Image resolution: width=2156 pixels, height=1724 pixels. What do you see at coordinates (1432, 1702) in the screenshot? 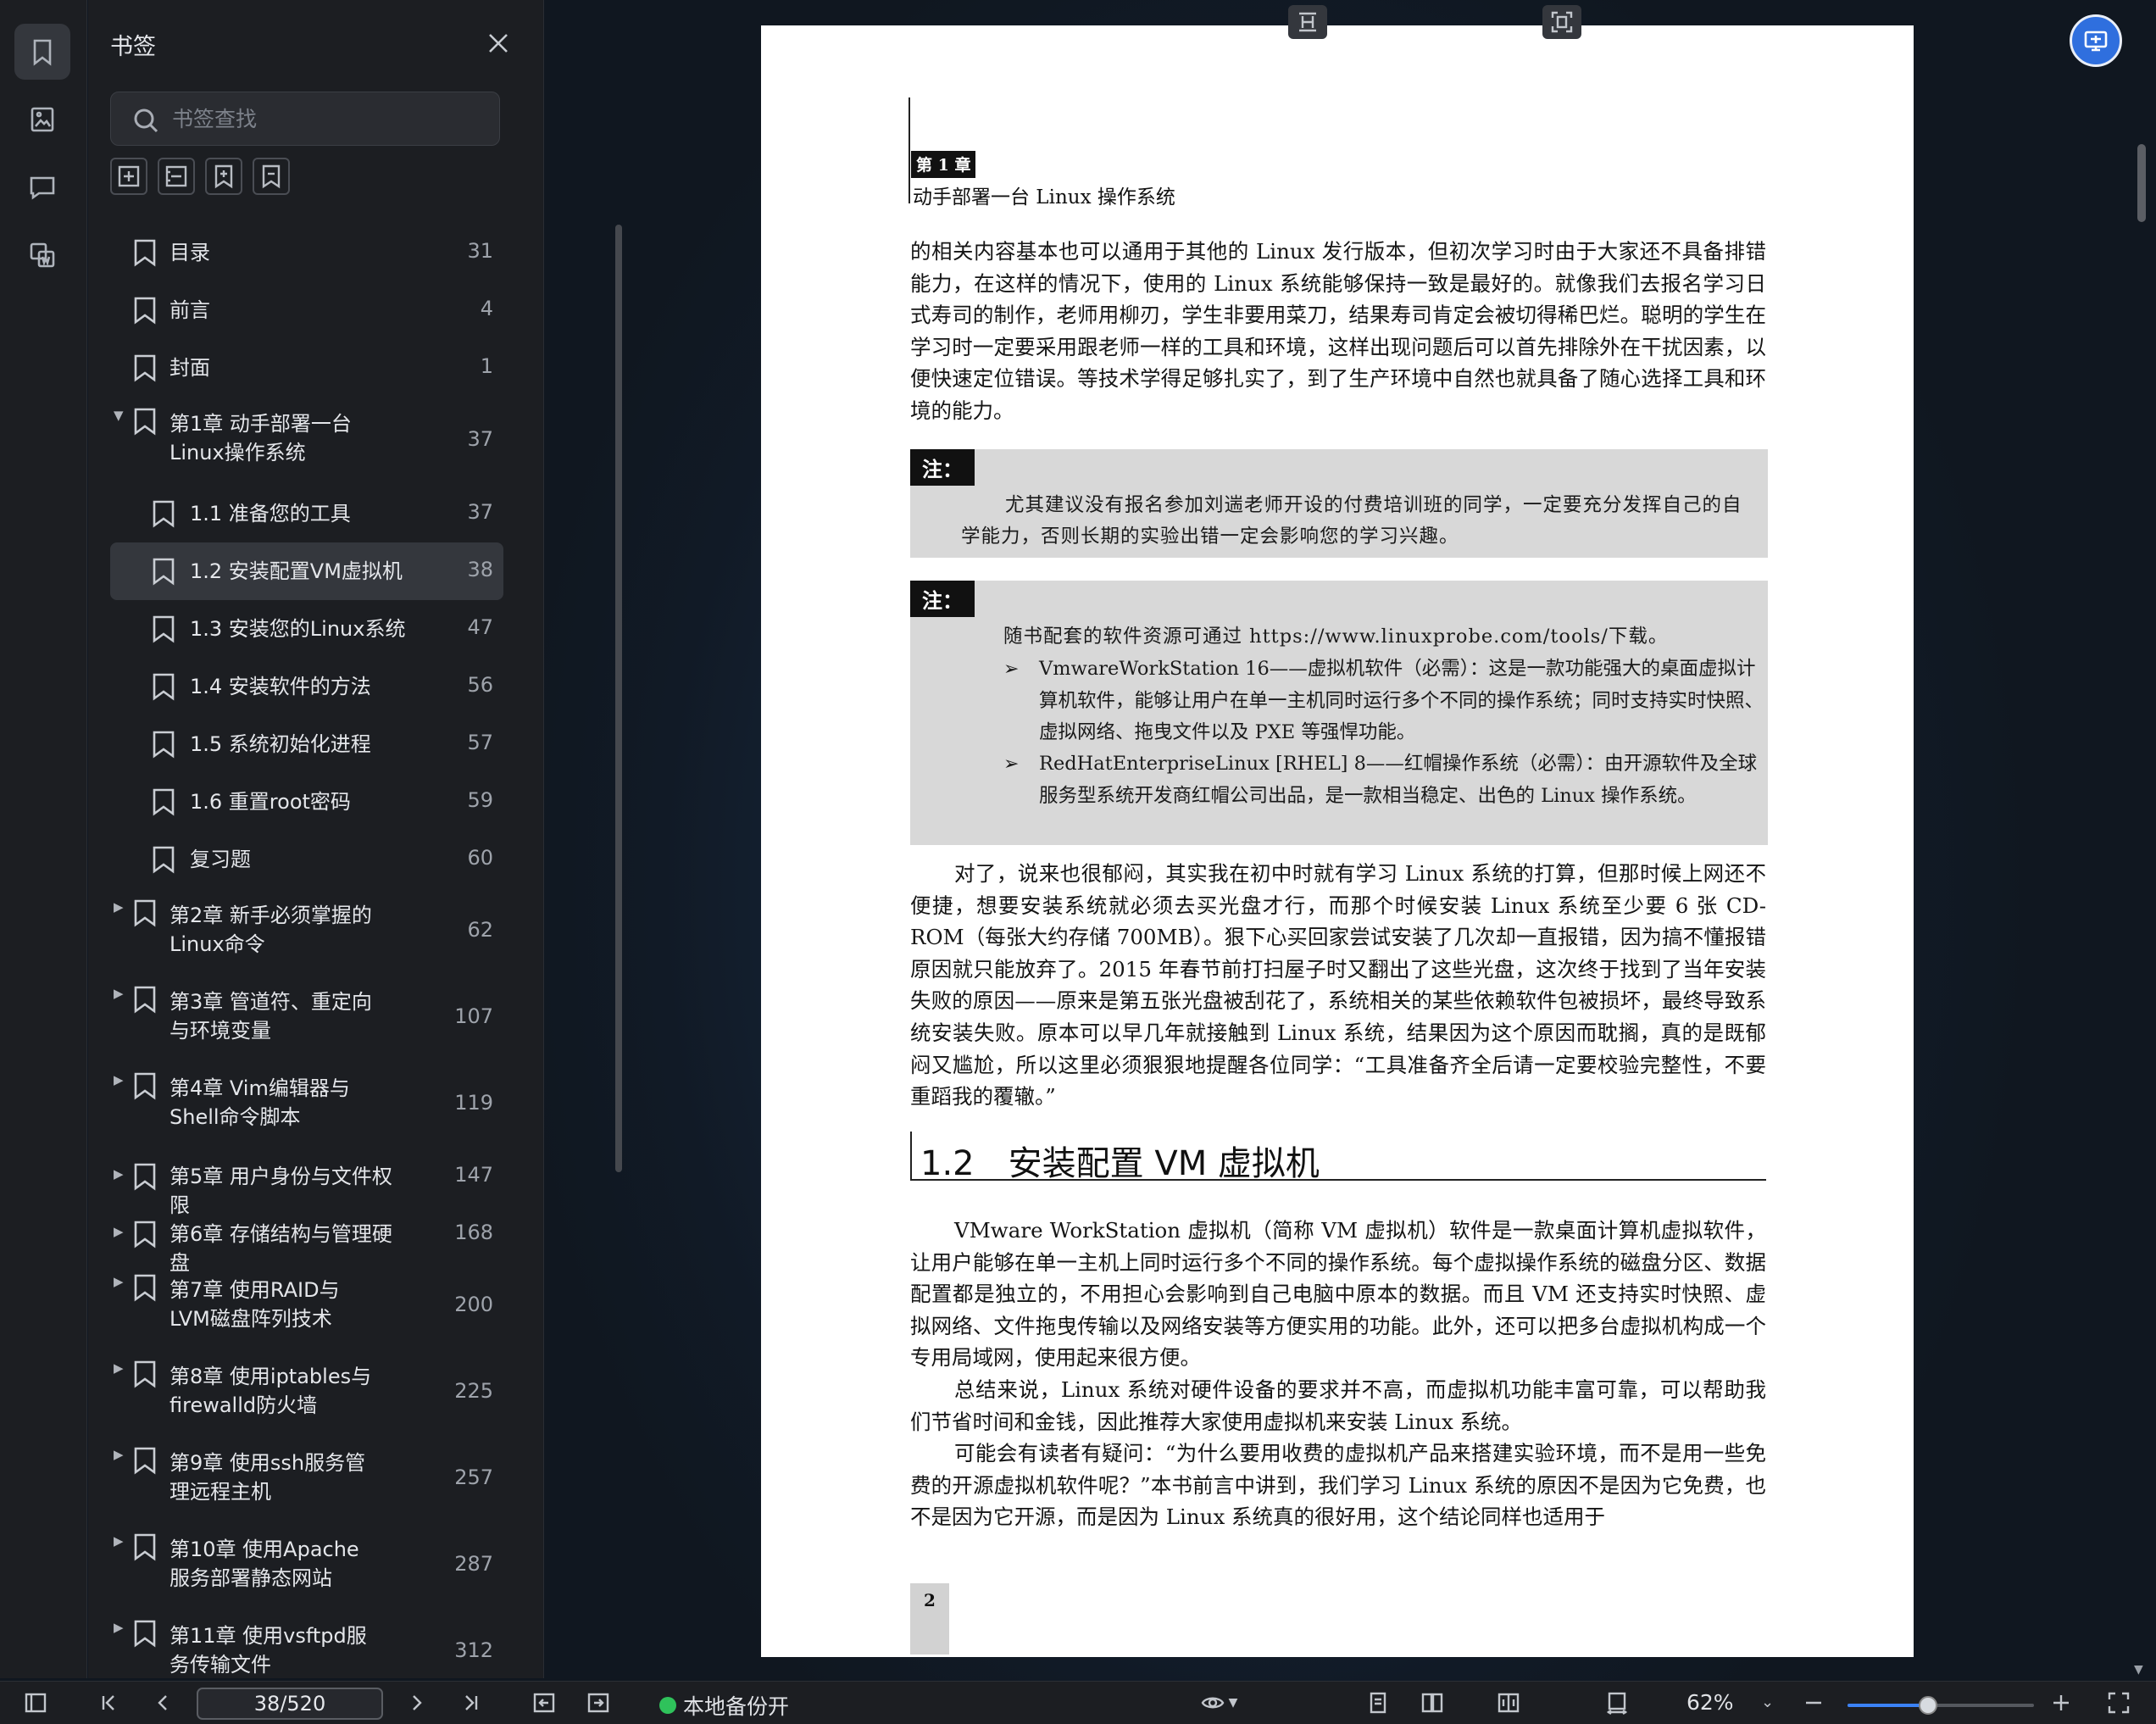
I see `two-page-button` at bounding box center [1432, 1702].